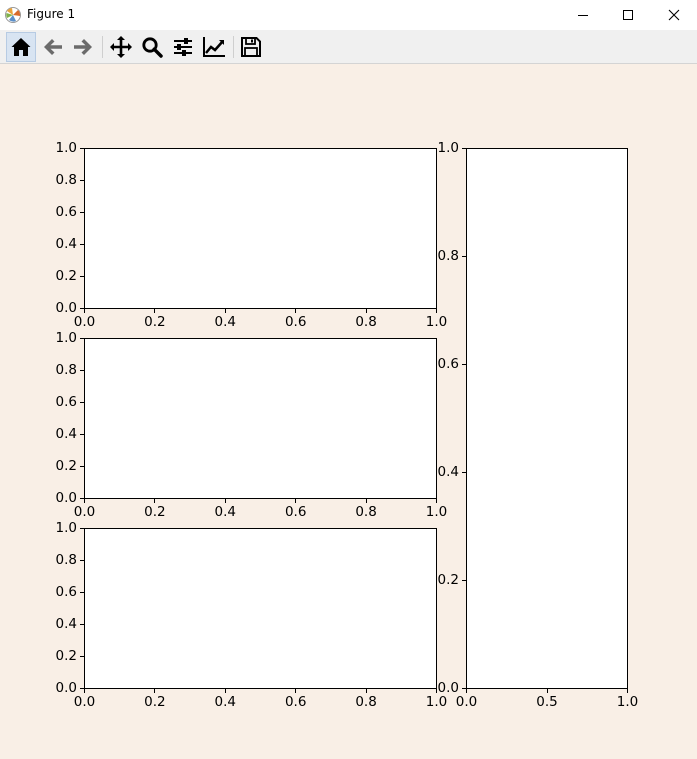 The width and height of the screenshot is (697, 759). I want to click on back-button, so click(53, 47).